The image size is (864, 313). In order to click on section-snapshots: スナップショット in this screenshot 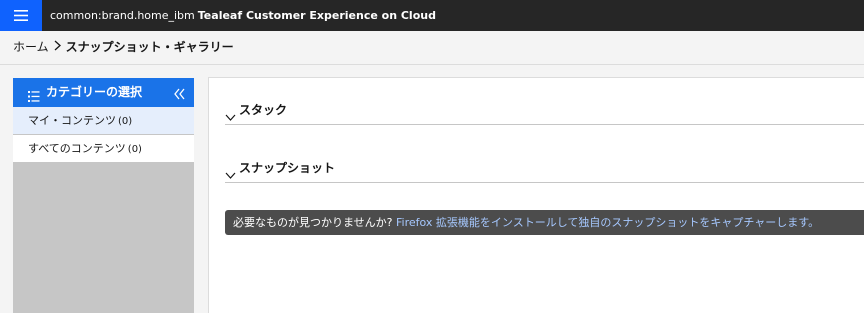, I will do `click(544, 170)`.